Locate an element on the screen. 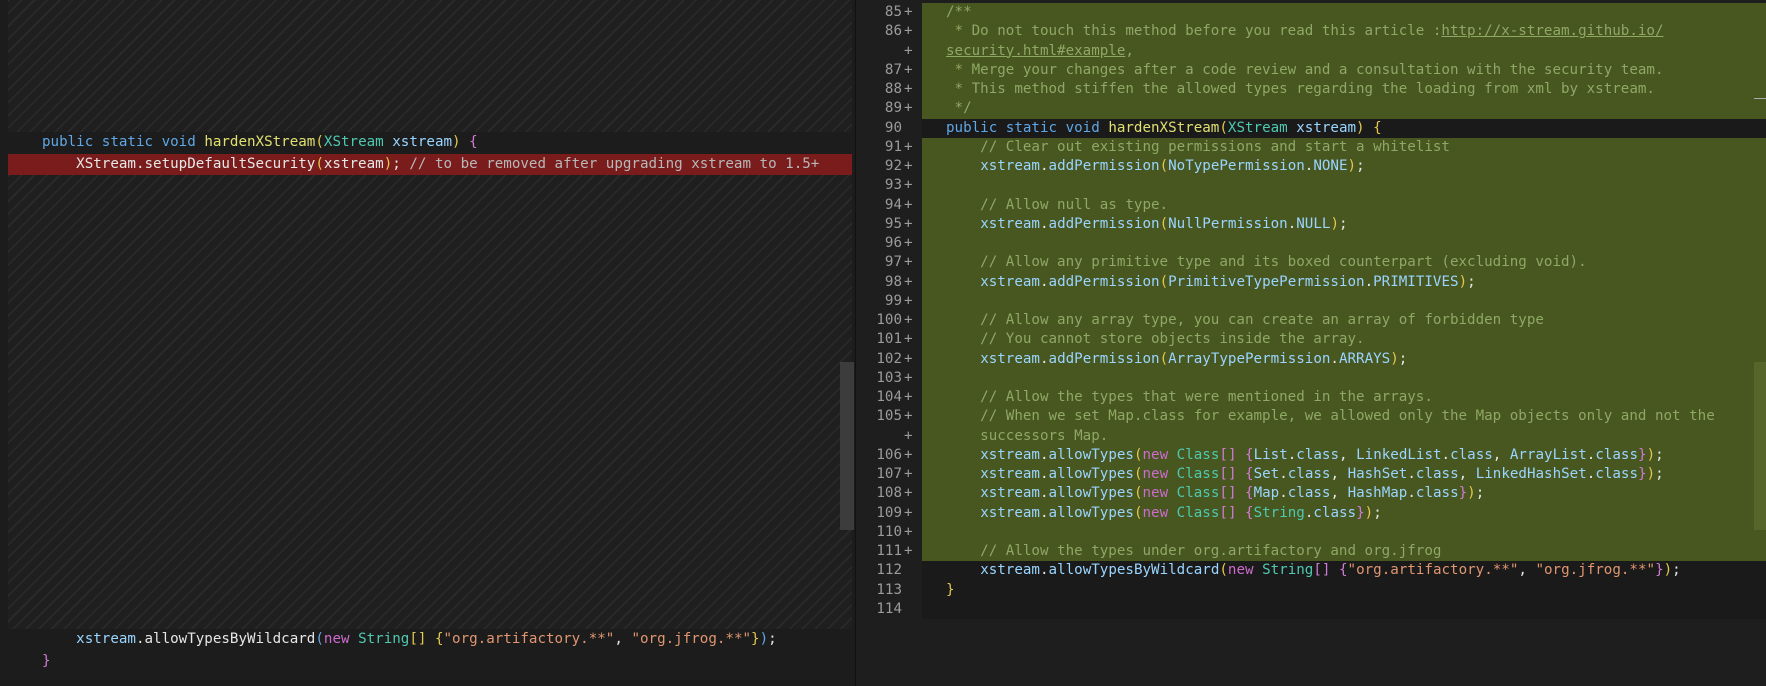 Image resolution: width=1766 pixels, height=686 pixels. line-number: 95 is located at coordinates (893, 223).